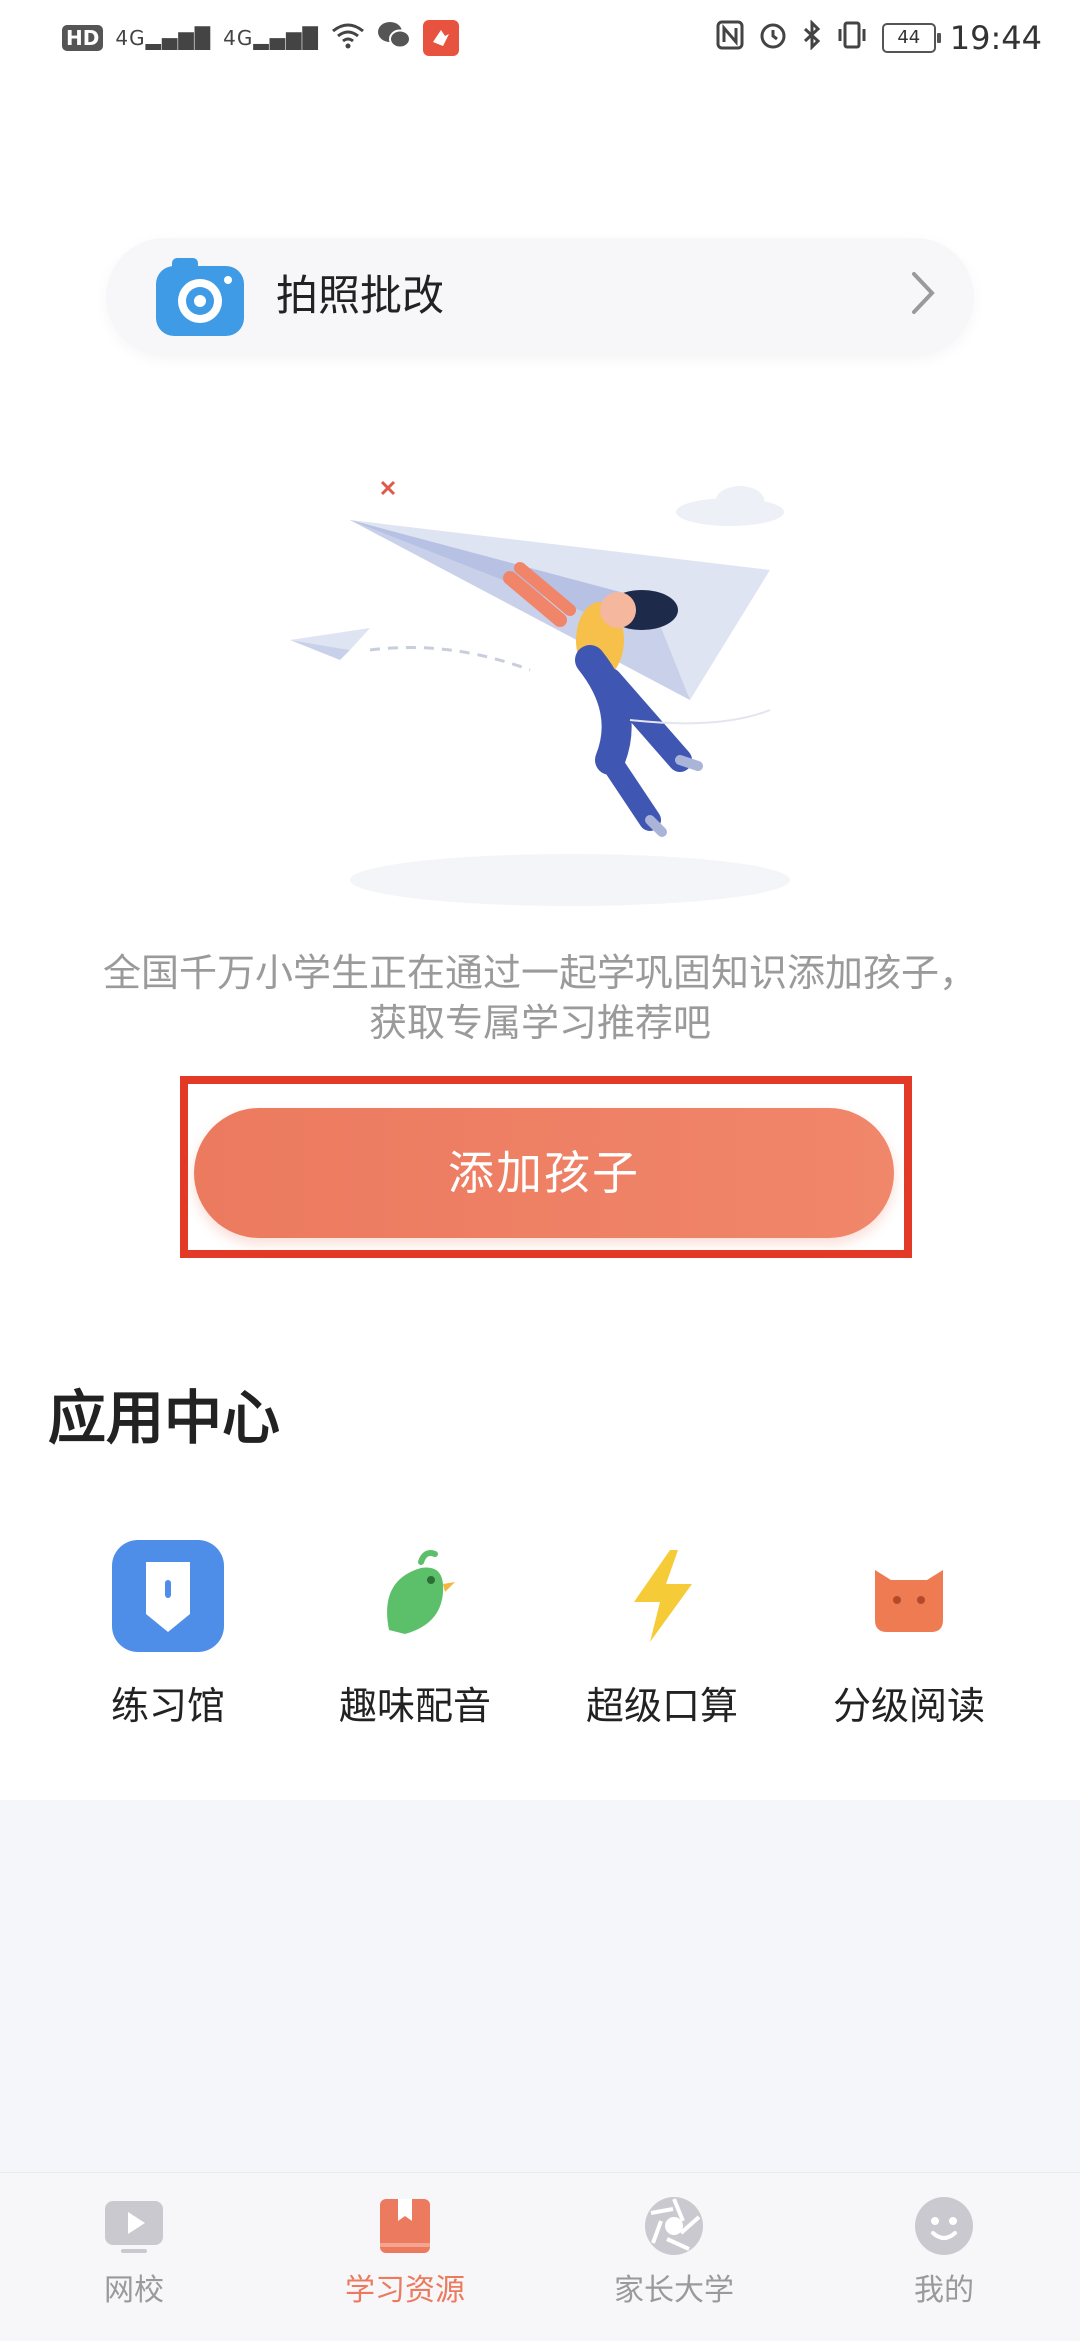  I want to click on battery-indicator: 44, so click(911, 38).